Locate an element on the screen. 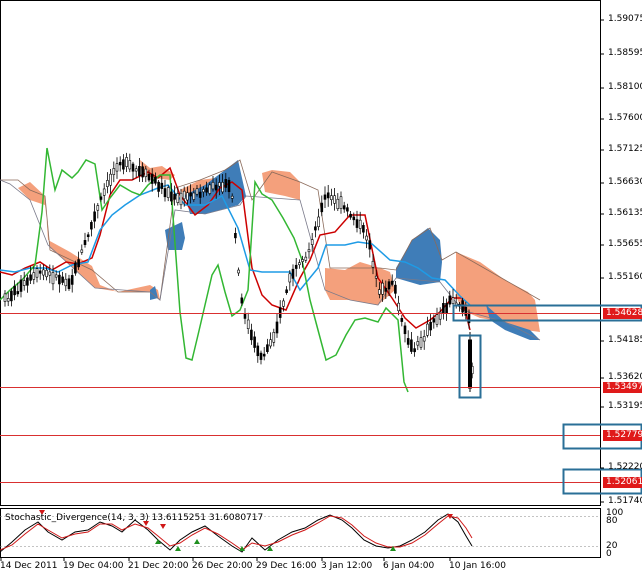 The image size is (642, 574). price-tick-label: 1.56135 is located at coordinates (625, 213).